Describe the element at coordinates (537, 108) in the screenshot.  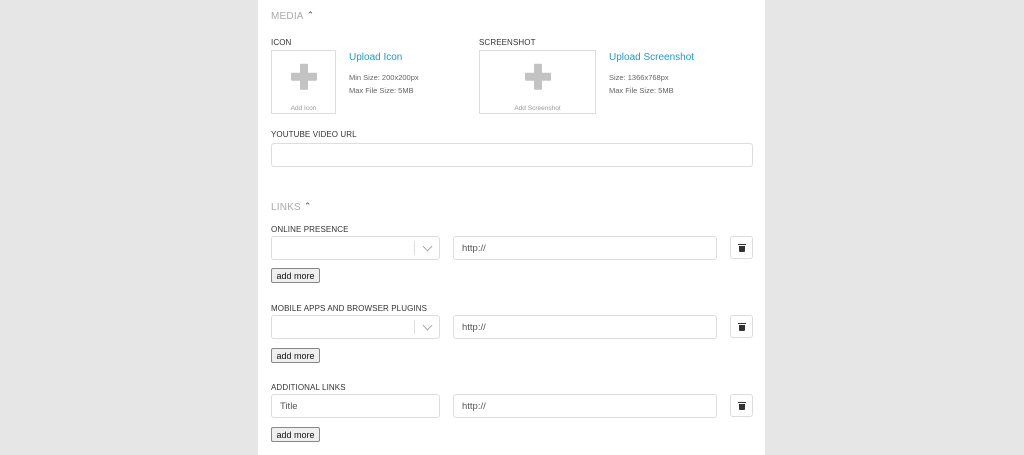
I see `screenshot-box-caption: Add Screenshot` at that location.